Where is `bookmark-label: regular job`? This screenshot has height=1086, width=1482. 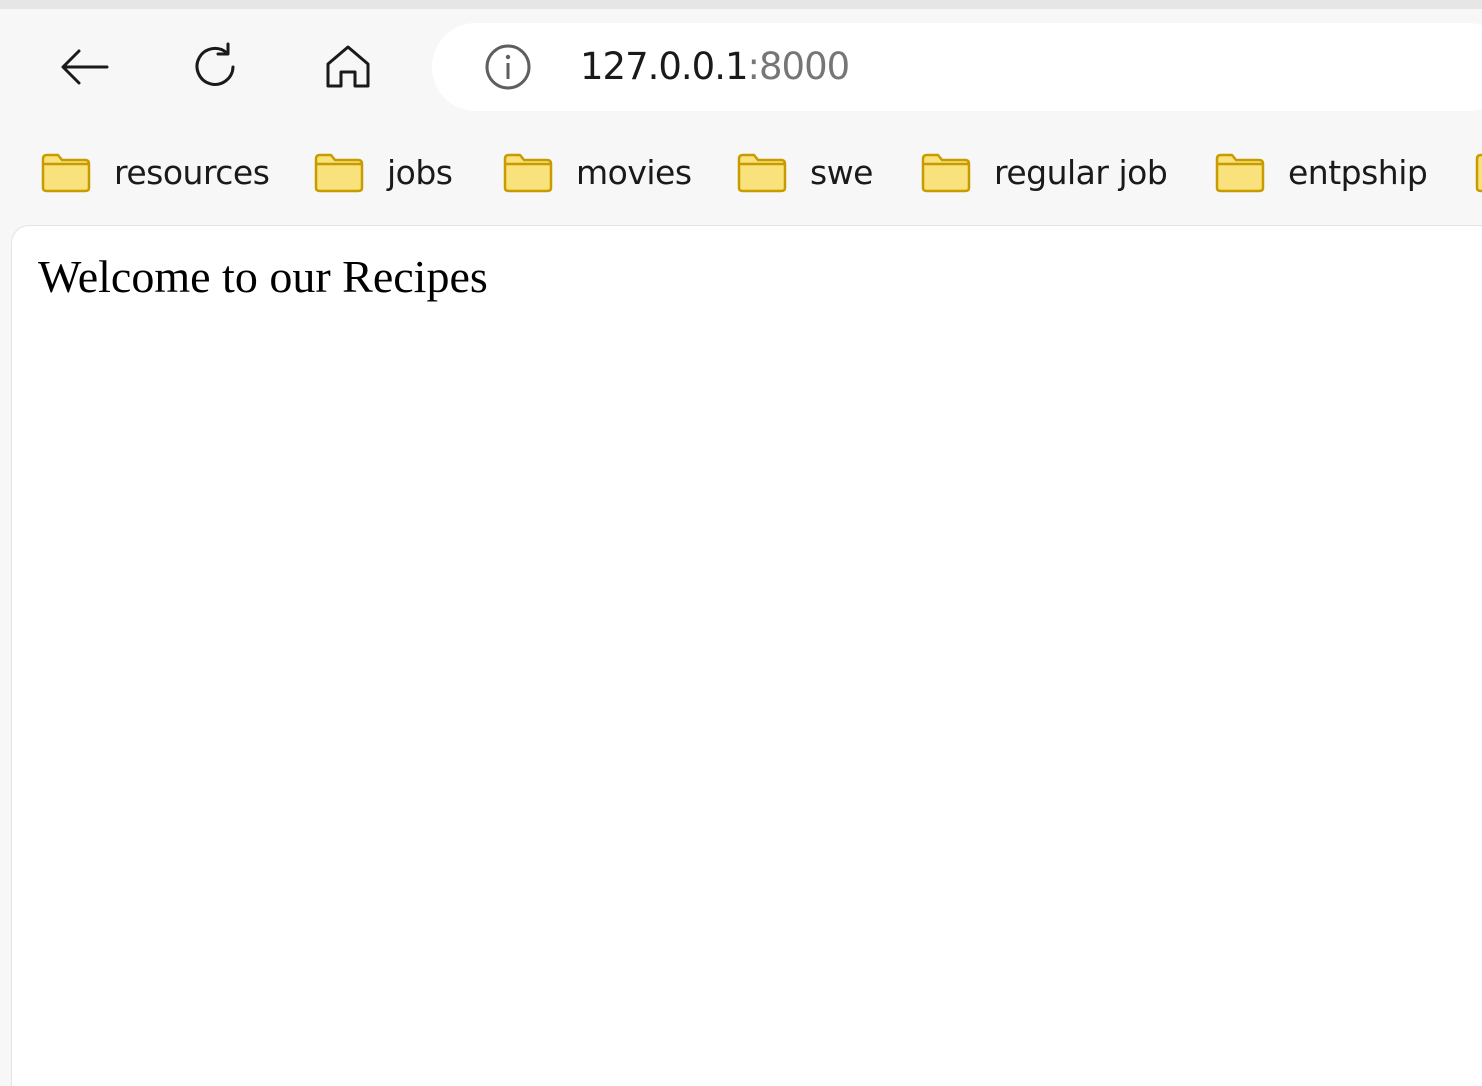 bookmark-label: regular job is located at coordinates (1081, 172).